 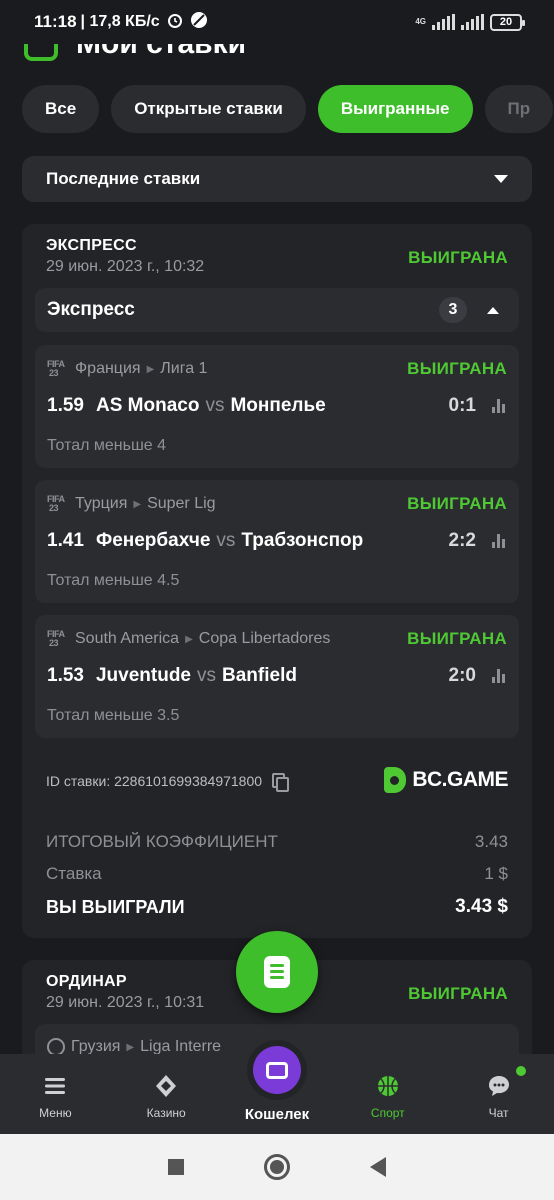 I want to click on nav-label: Казино, so click(x=166, y=1113).